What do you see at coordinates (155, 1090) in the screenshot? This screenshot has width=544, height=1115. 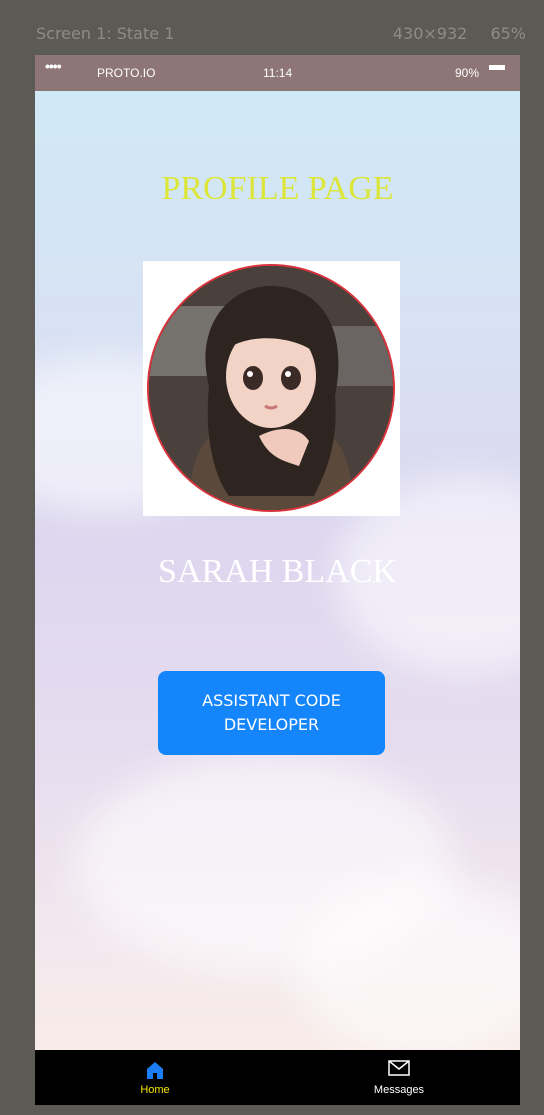 I see `tab-home-label: Home` at bounding box center [155, 1090].